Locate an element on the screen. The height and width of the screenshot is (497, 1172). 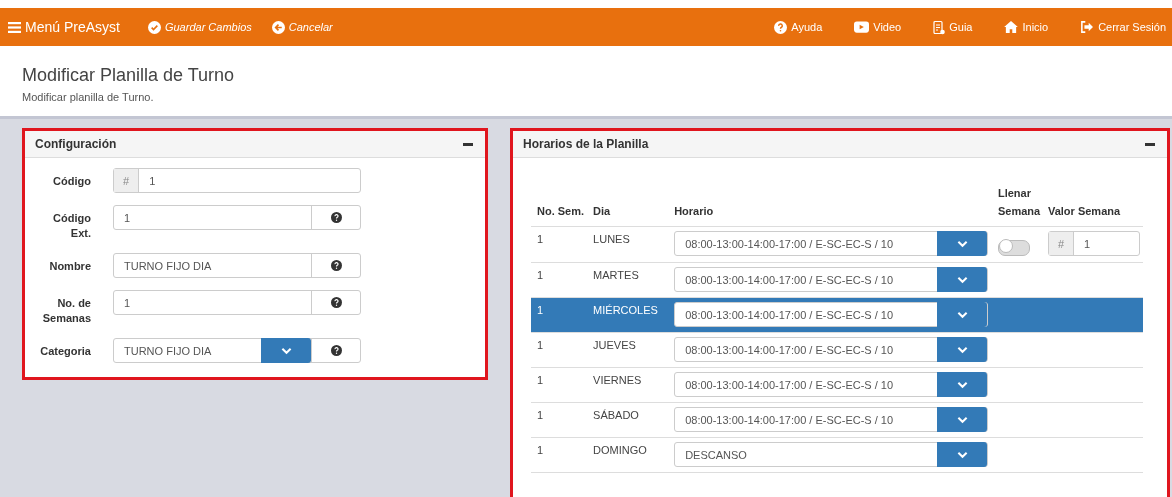
field-label: Código is located at coordinates (71, 181).